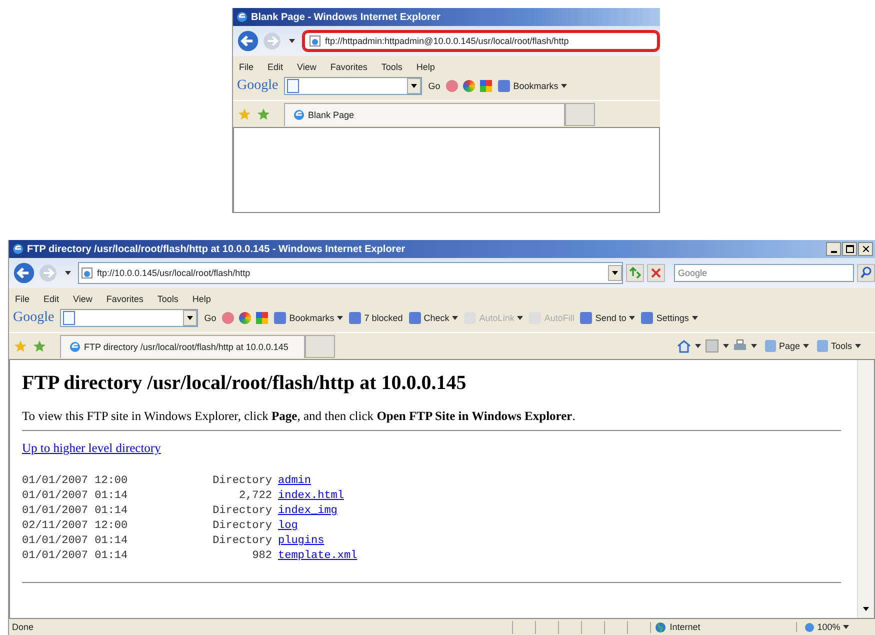 This screenshot has width=875, height=635. I want to click on parent-directory-link: Up to higher level directory, so click(91, 448).